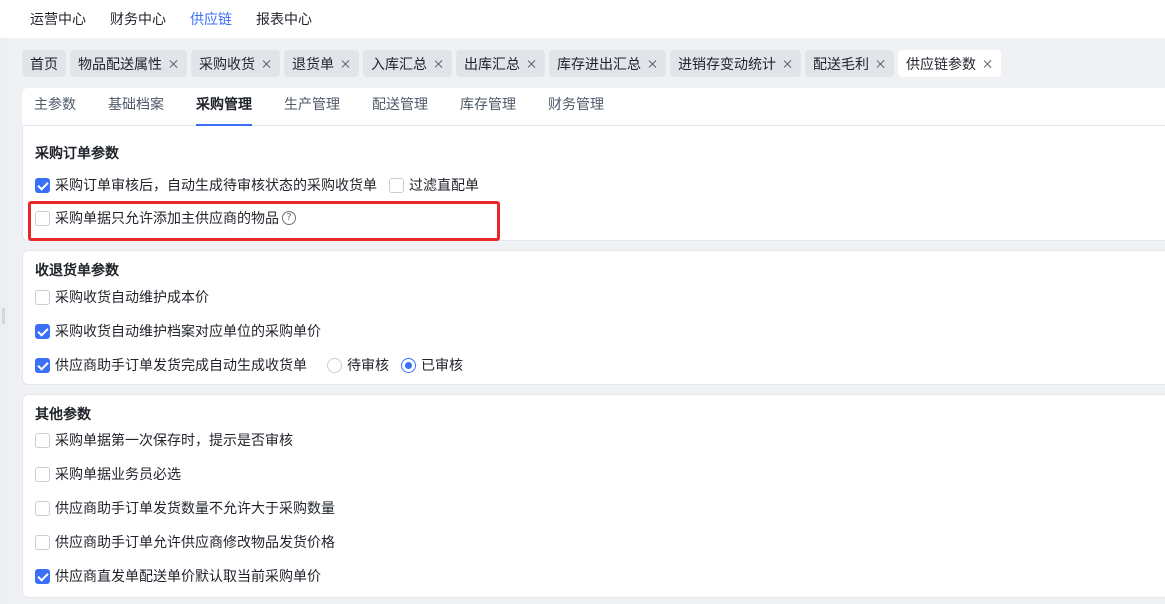 Image resolution: width=1165 pixels, height=604 pixels. I want to click on tab-label: 供应链参数, so click(941, 64).